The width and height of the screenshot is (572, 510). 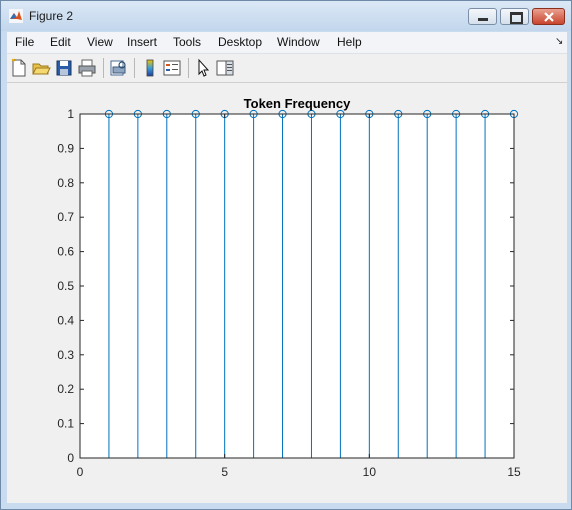 What do you see at coordinates (370, 472) in the screenshot?
I see `x-tick-label: 10` at bounding box center [370, 472].